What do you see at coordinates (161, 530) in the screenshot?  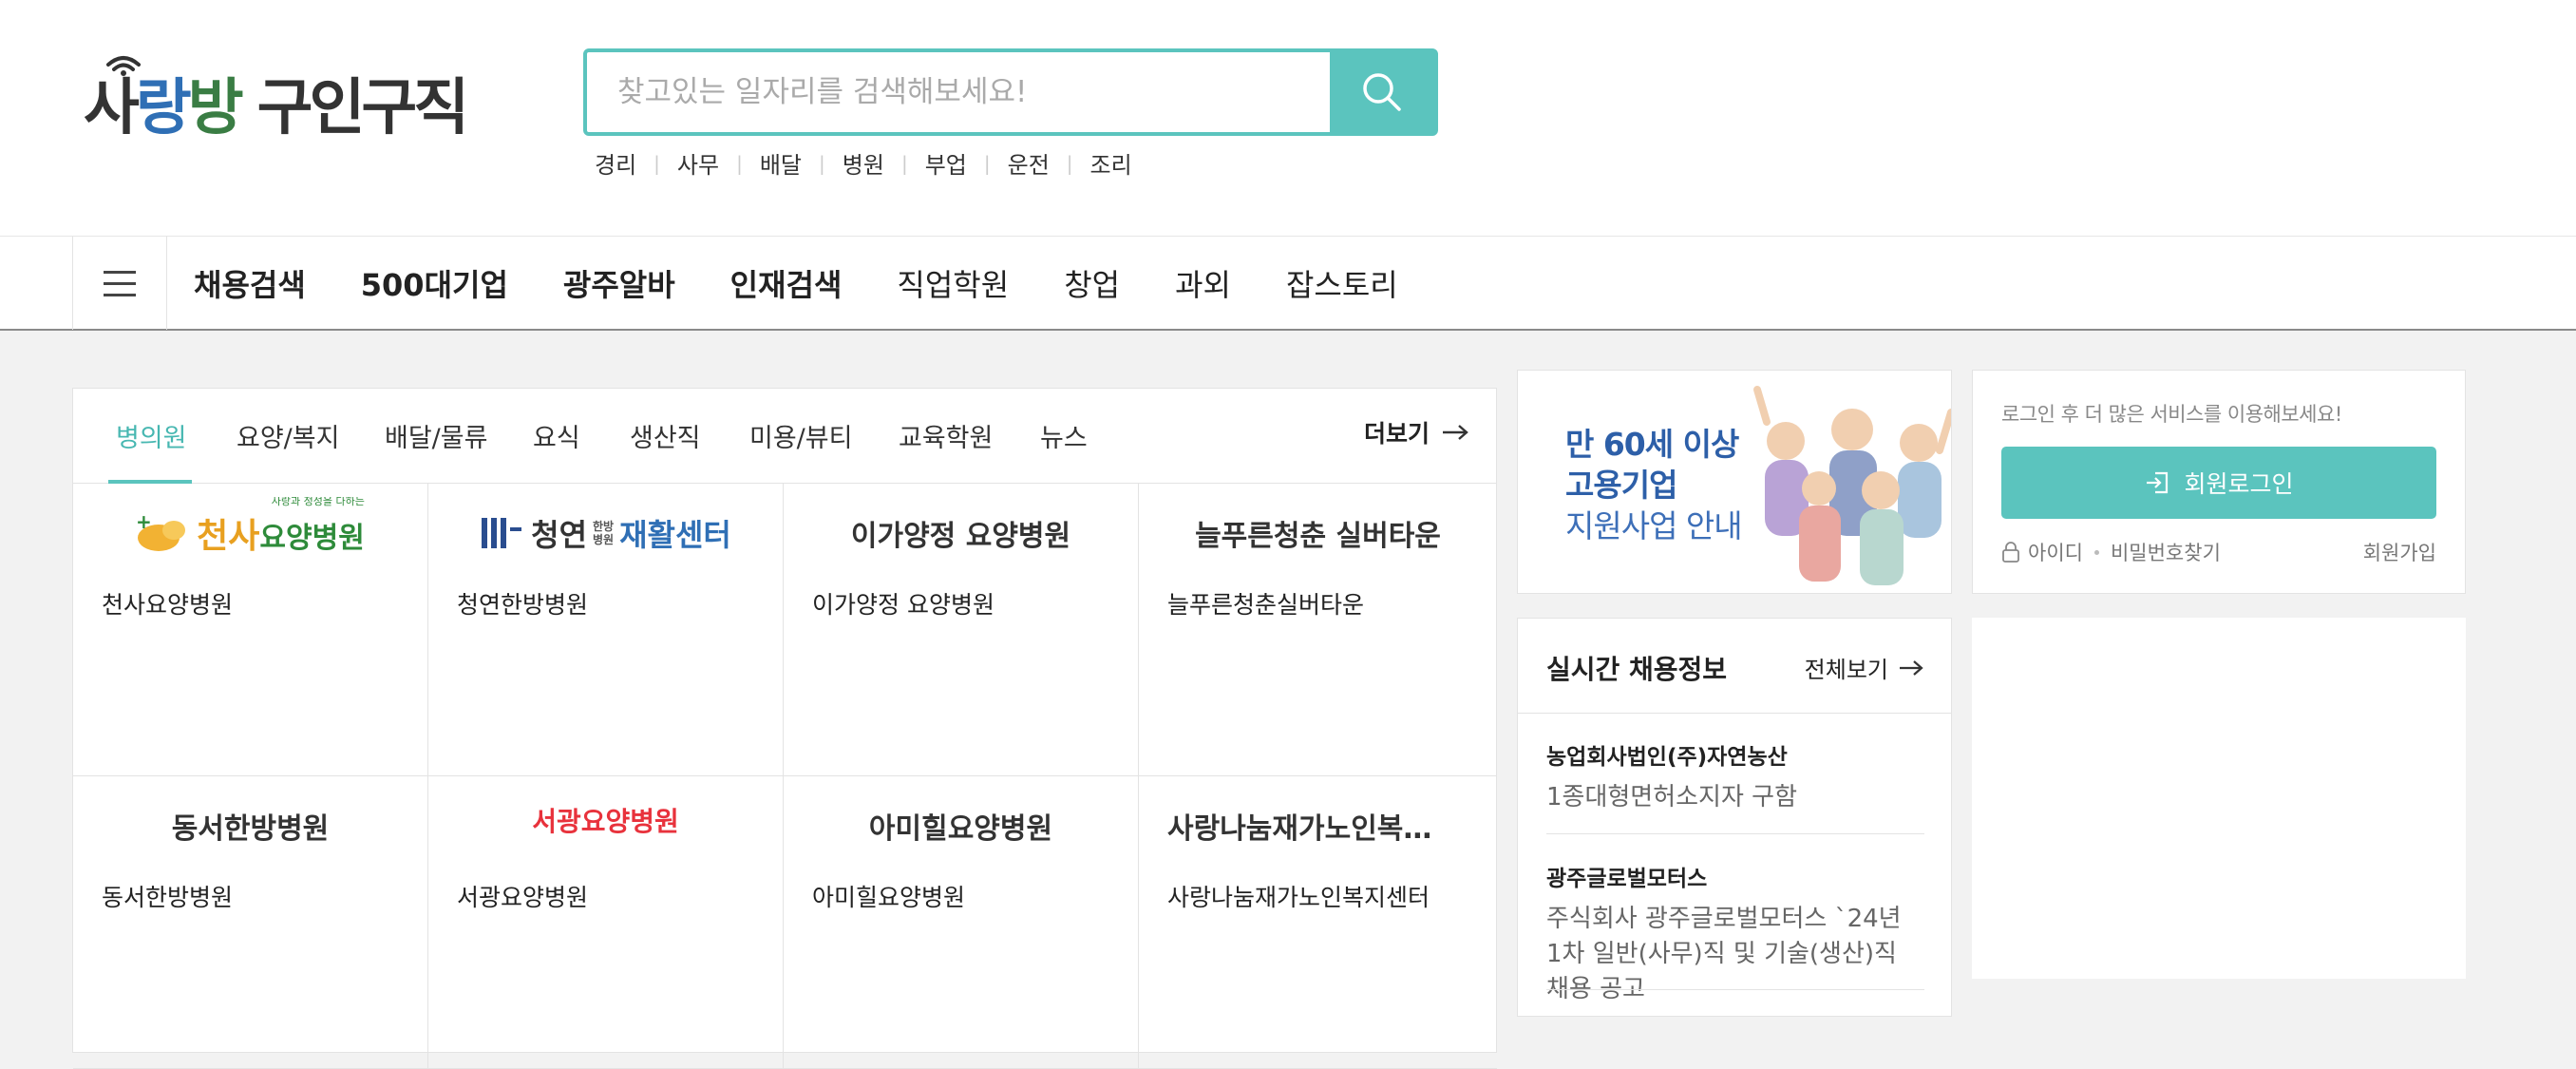 I see `angel-icon: +` at bounding box center [161, 530].